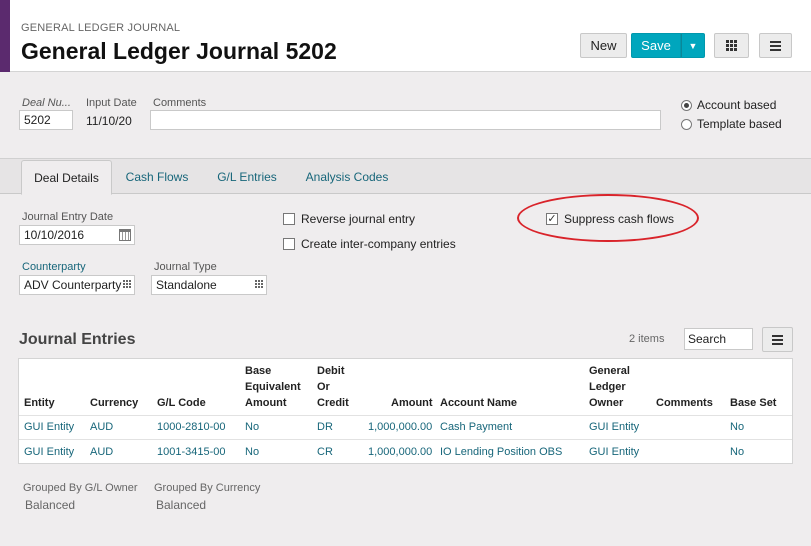 Image resolution: width=811 pixels, height=546 pixels. Describe the element at coordinates (180, 103) in the screenshot. I see `comments-label: Comments` at that location.